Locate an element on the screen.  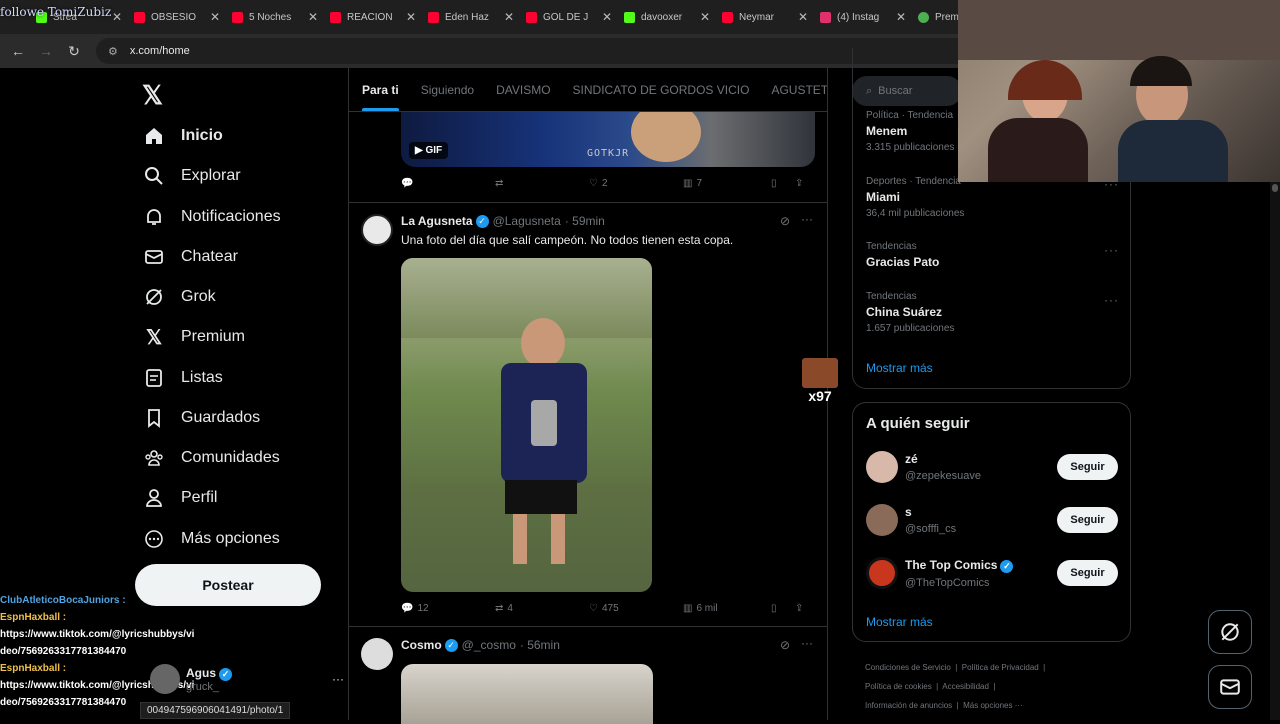
browser-tab: REACION ✕ is located at coordinates (373, 17).